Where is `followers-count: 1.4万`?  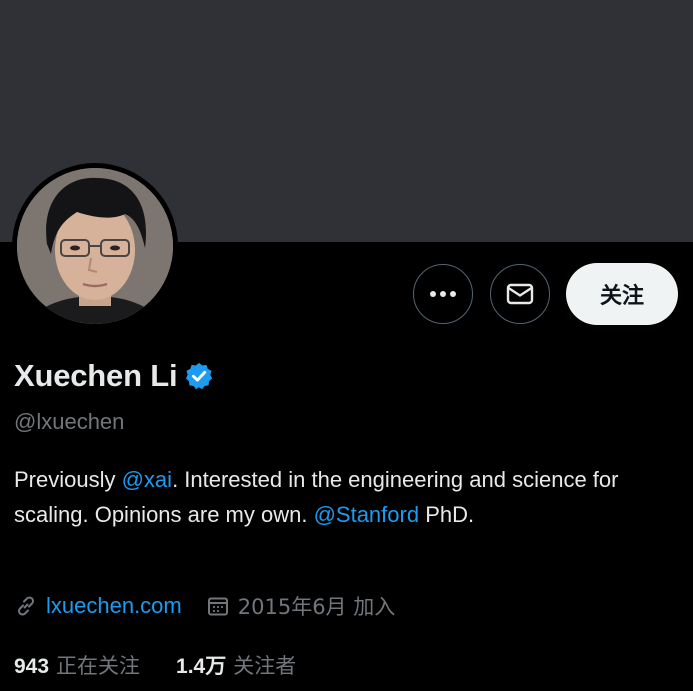 followers-count: 1.4万 is located at coordinates (201, 666).